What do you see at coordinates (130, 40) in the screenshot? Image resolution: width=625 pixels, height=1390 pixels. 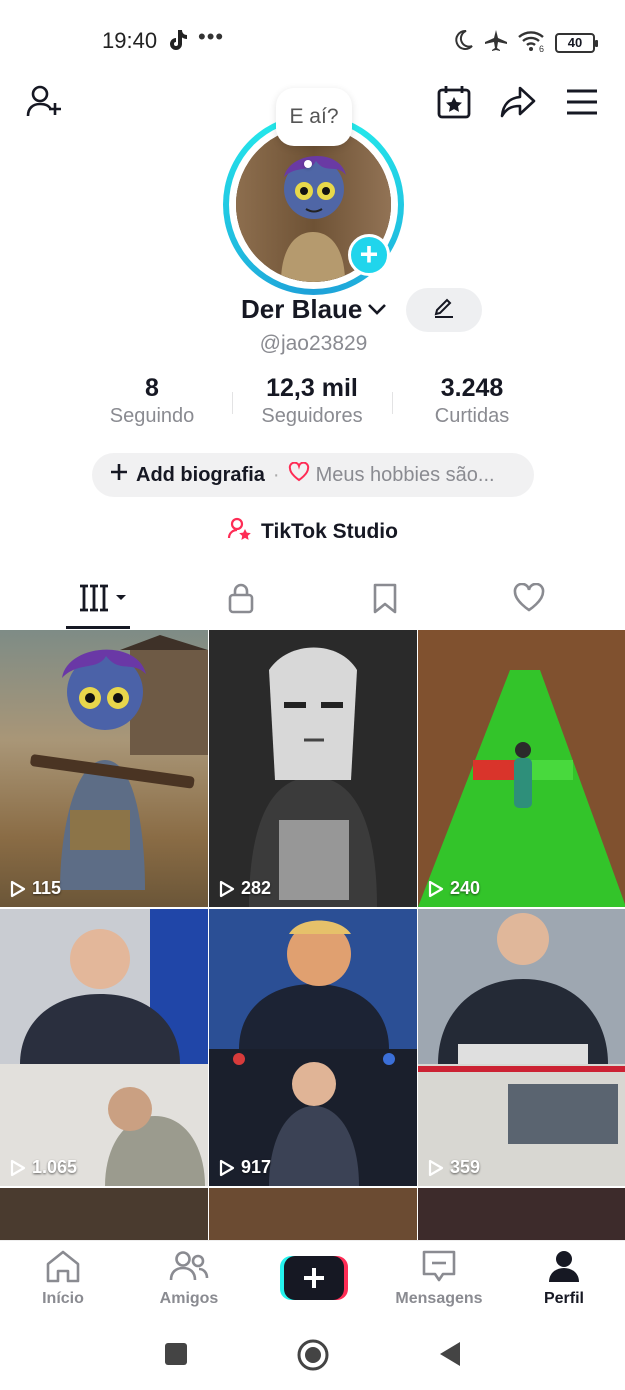 I see `status-time: 19:40` at bounding box center [130, 40].